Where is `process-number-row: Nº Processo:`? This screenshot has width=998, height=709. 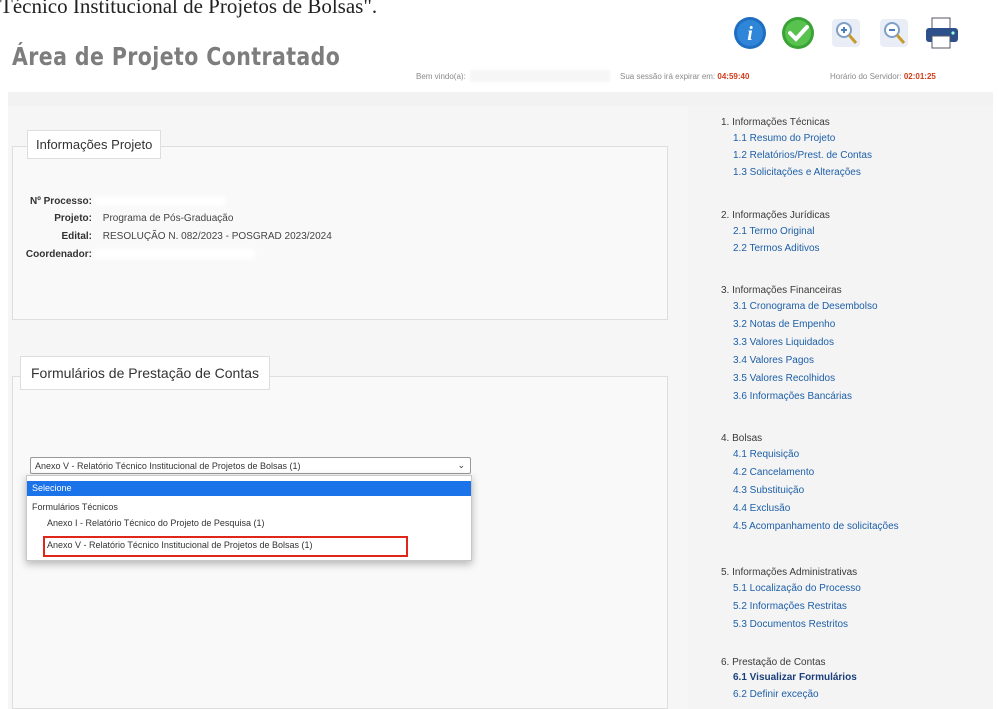
process-number-row: Nº Processo: is located at coordinates (112, 201).